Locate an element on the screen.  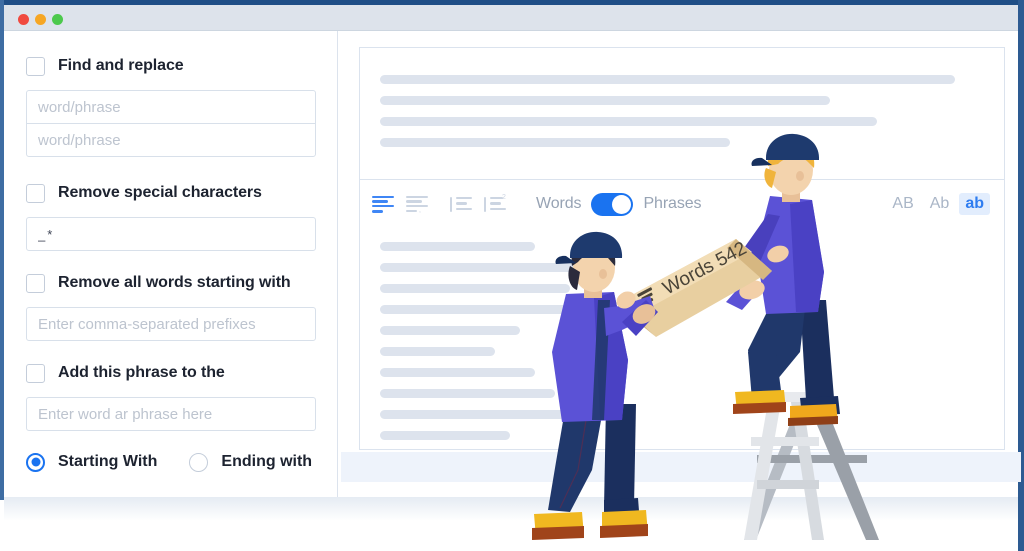
option-remove-special-characters: Remove special characters is located at coordinates (170, 193).